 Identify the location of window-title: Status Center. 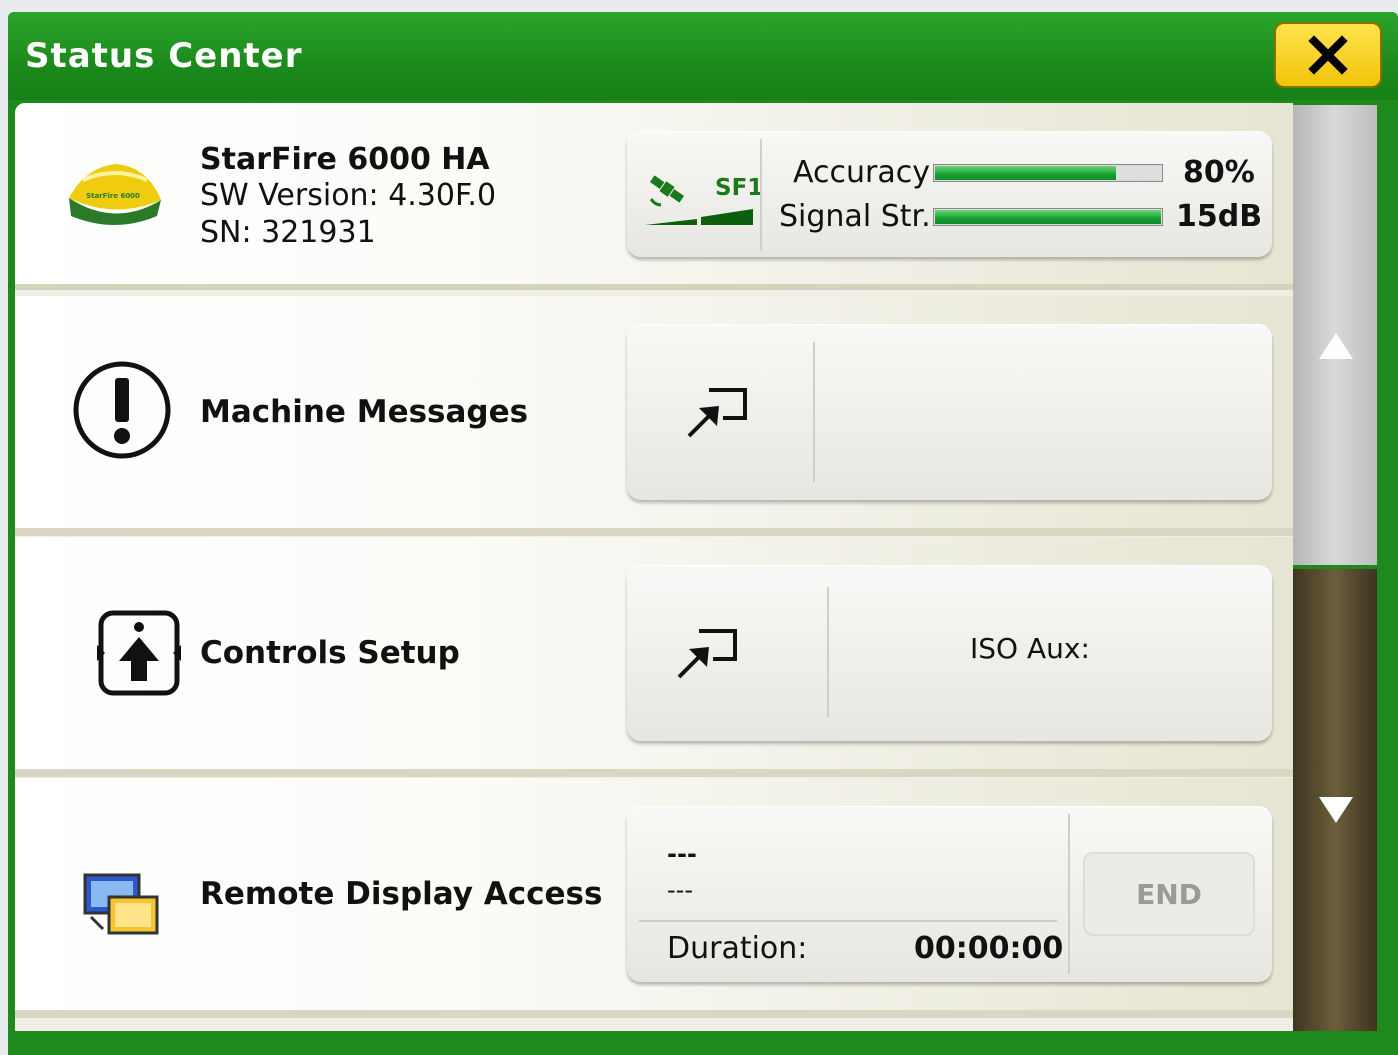
(164, 56).